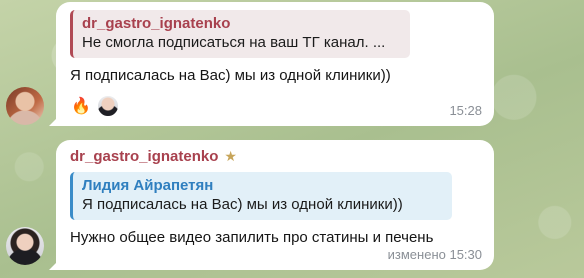 The width and height of the screenshot is (584, 278). I want to click on star-icon: ★, so click(230, 156).